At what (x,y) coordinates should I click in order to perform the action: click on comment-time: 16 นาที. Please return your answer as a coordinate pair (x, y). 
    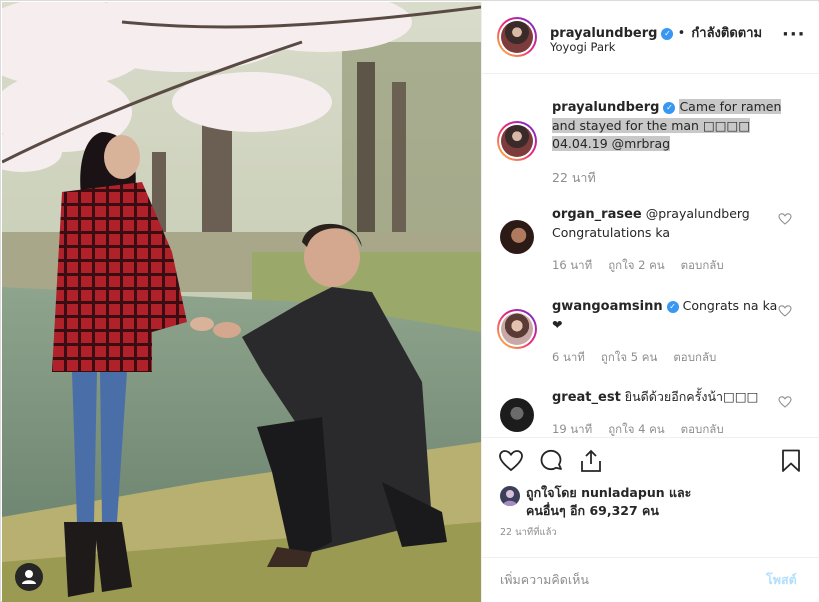
    Looking at the image, I should click on (572, 265).